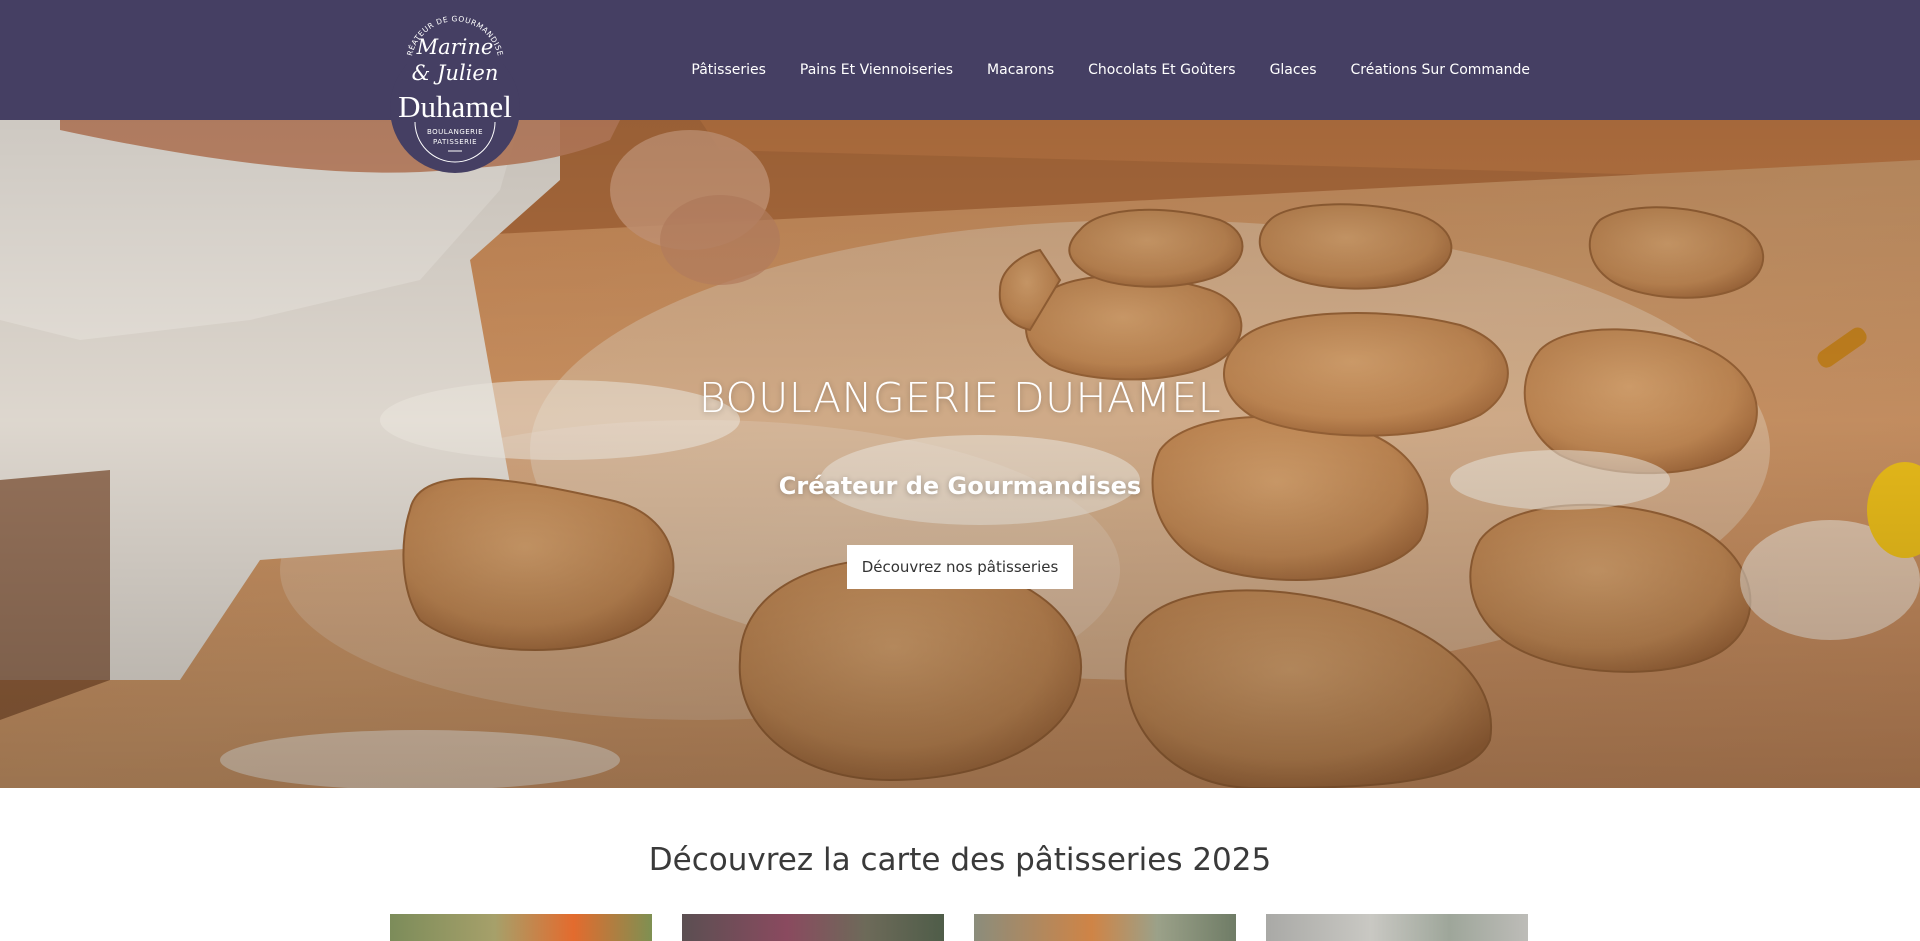 This screenshot has width=1920, height=941. I want to click on logo-name: Duhamel, so click(455, 106).